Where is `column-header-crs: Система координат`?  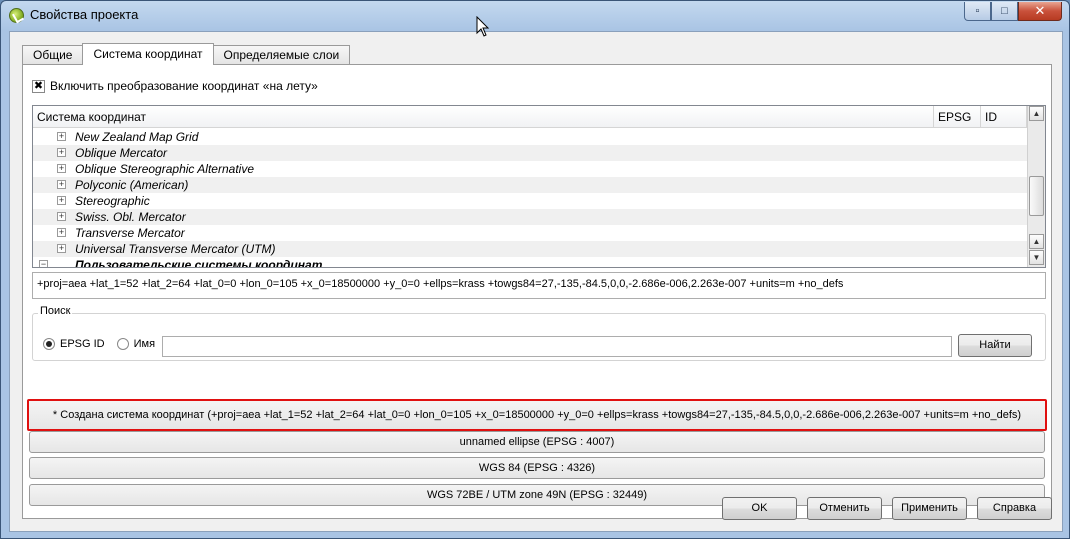
column-header-crs: Система координат is located at coordinates (483, 117).